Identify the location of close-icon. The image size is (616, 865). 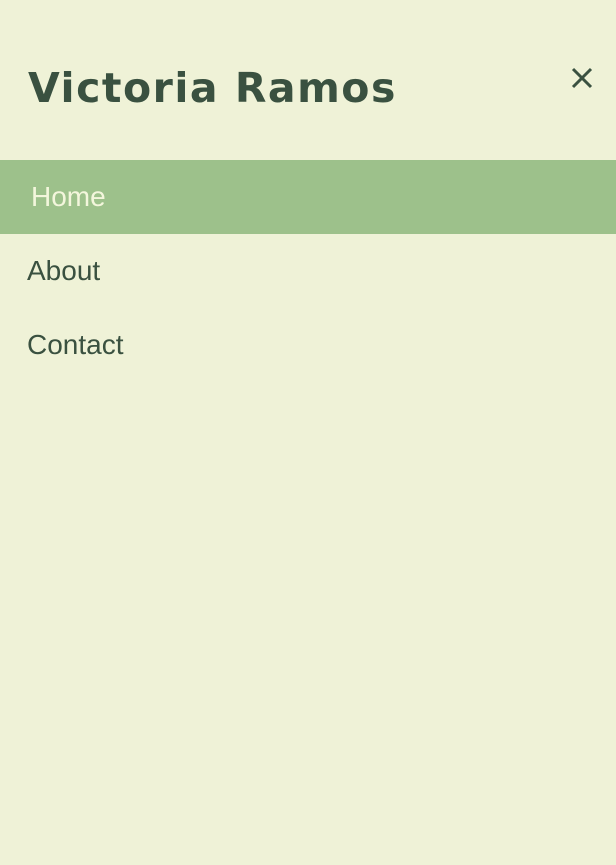
(582, 78).